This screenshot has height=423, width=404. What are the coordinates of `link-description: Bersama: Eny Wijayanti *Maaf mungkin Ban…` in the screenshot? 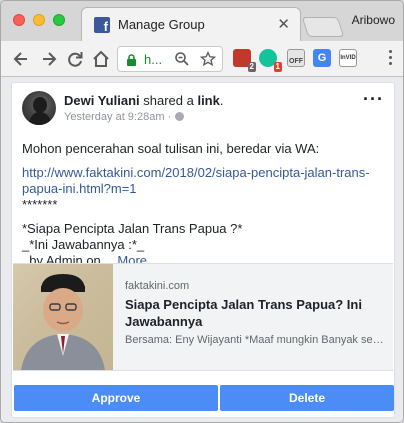 It's located at (256, 340).